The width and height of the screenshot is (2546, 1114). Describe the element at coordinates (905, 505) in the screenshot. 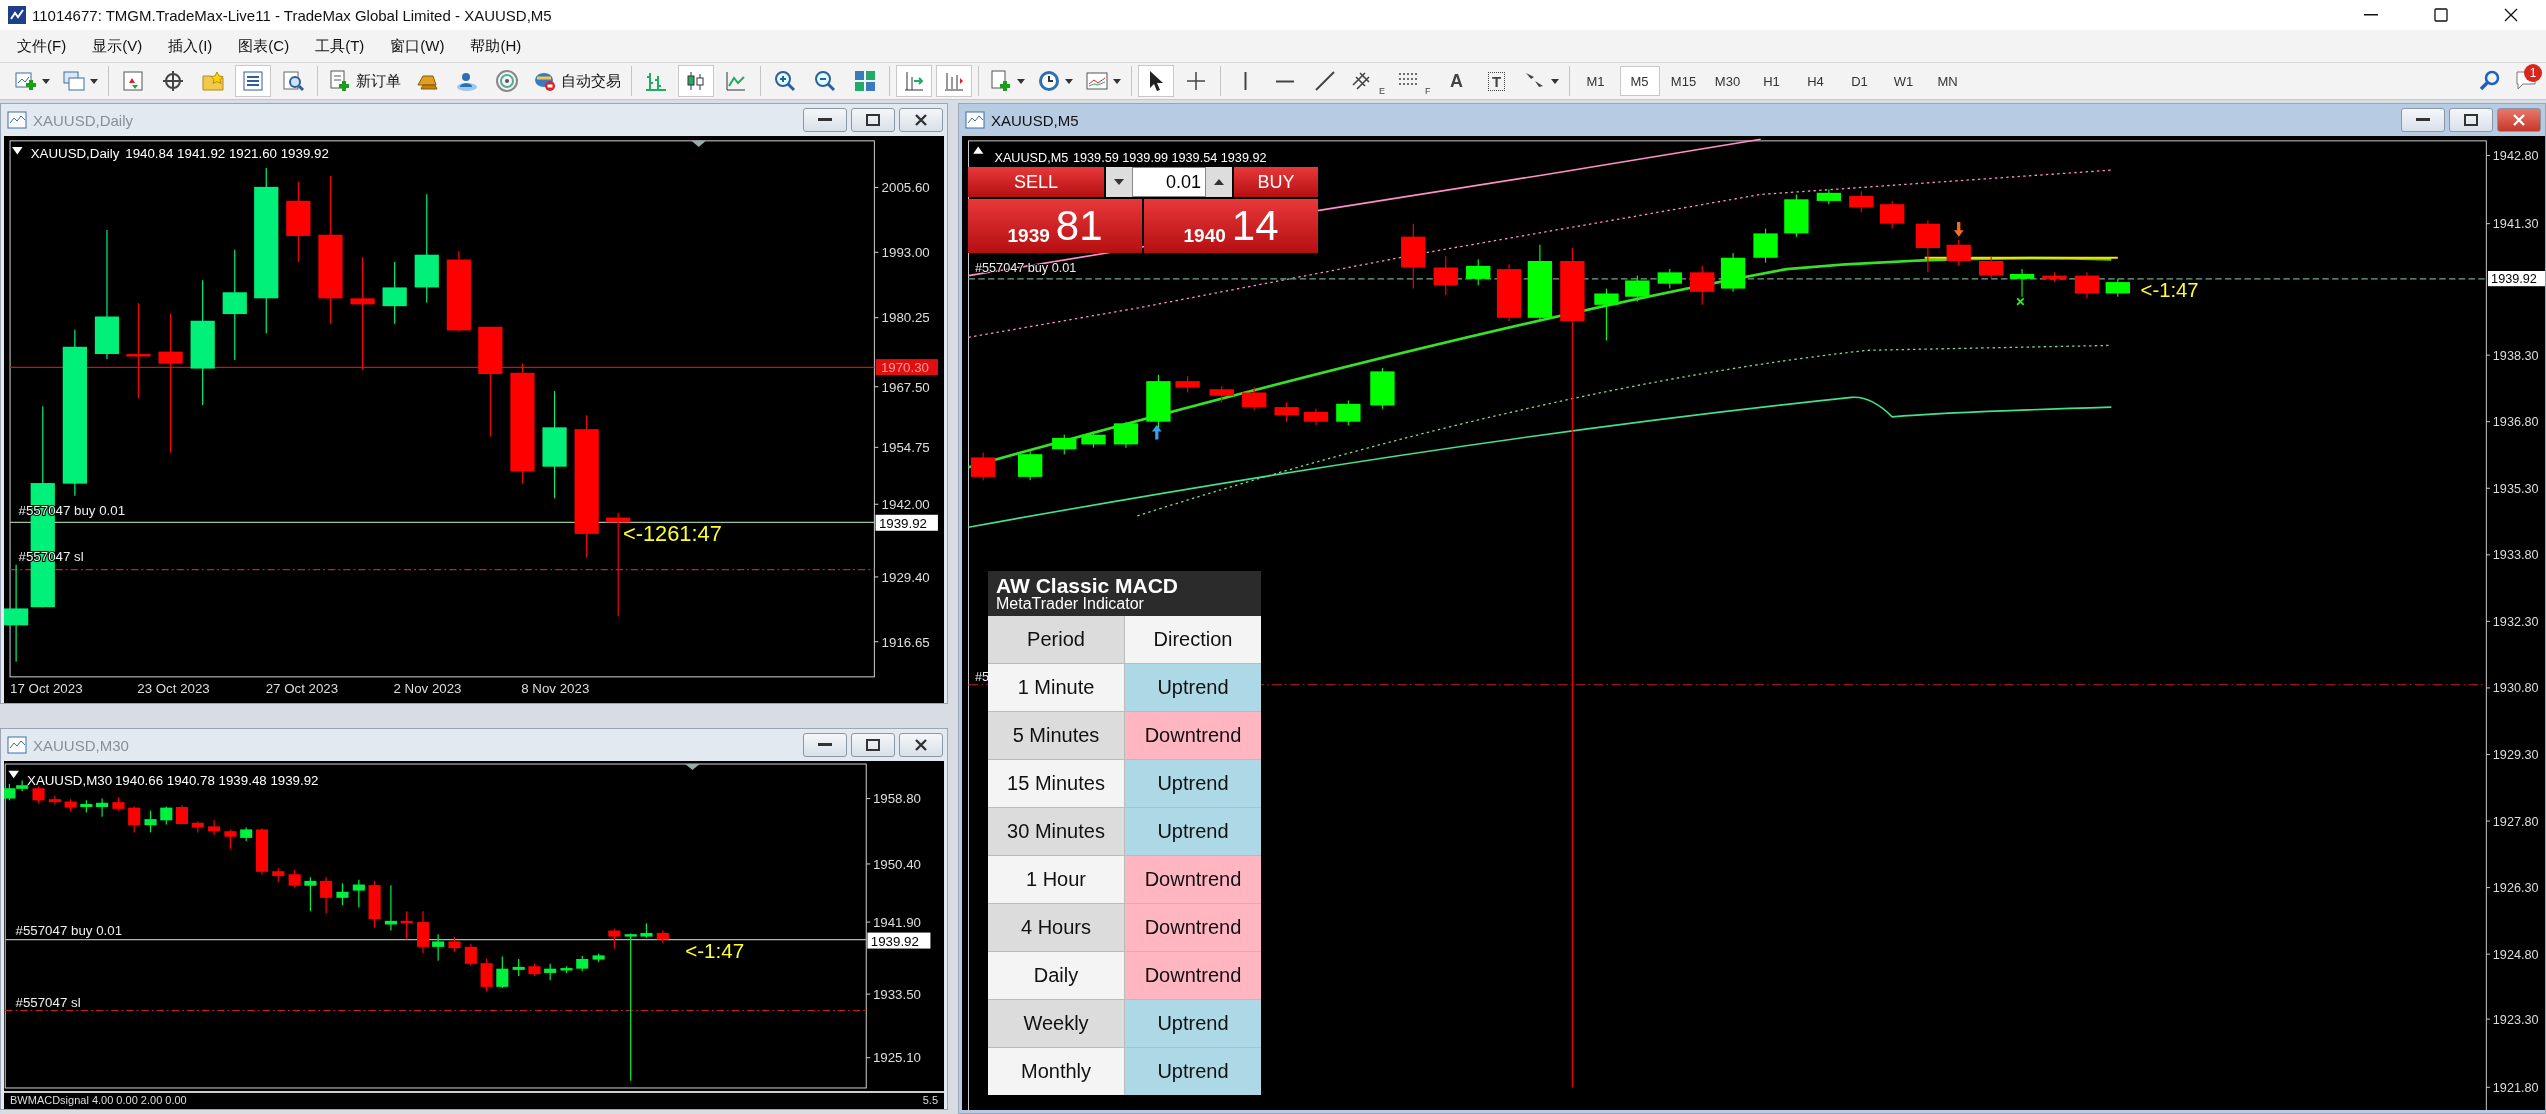

I see `price-tick-label: 1942.00` at that location.